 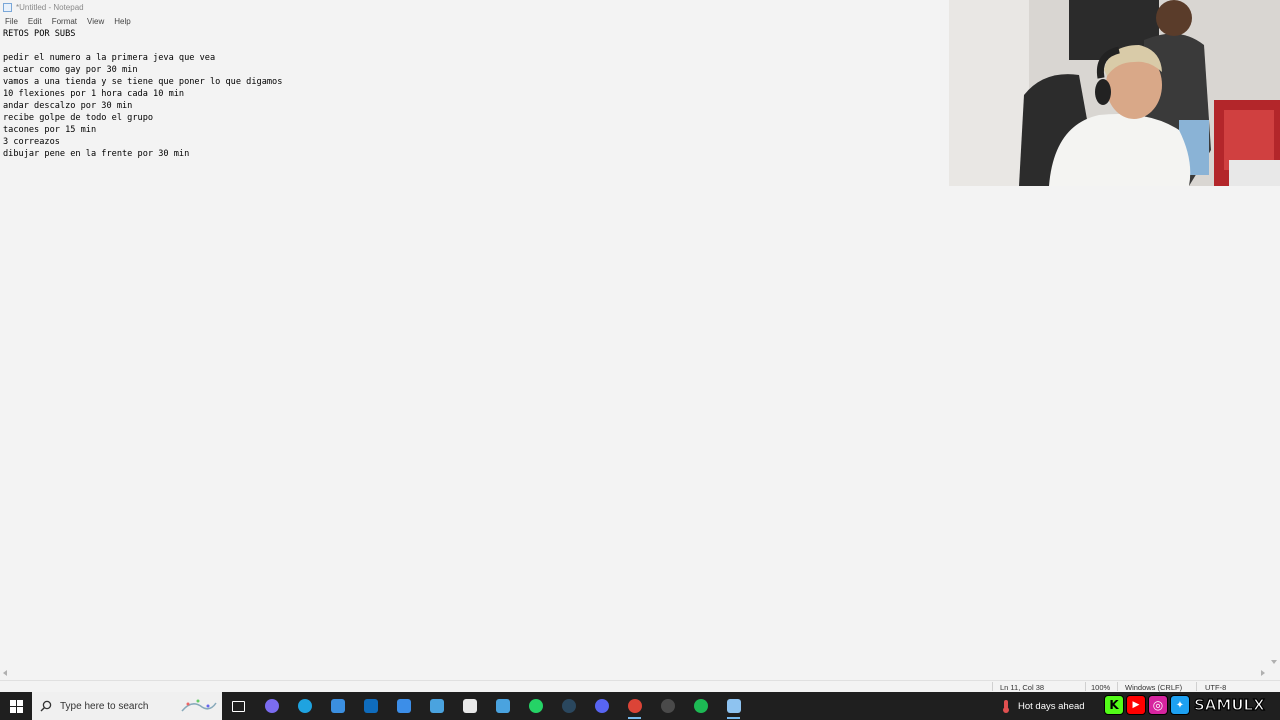 What do you see at coordinates (1051, 706) in the screenshot?
I see `weather-text: Hot days ahead` at bounding box center [1051, 706].